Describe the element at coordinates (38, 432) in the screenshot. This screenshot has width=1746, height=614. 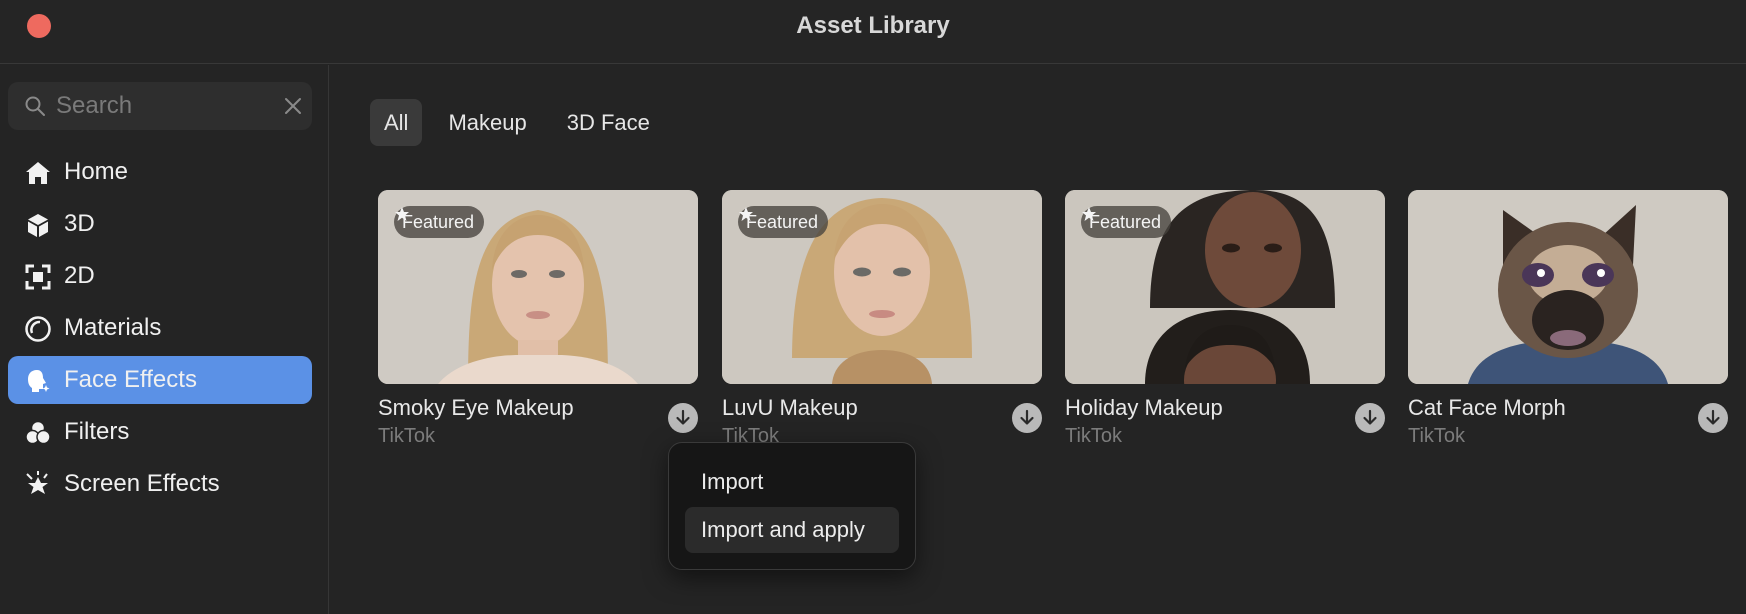
I see `filters-icon` at that location.